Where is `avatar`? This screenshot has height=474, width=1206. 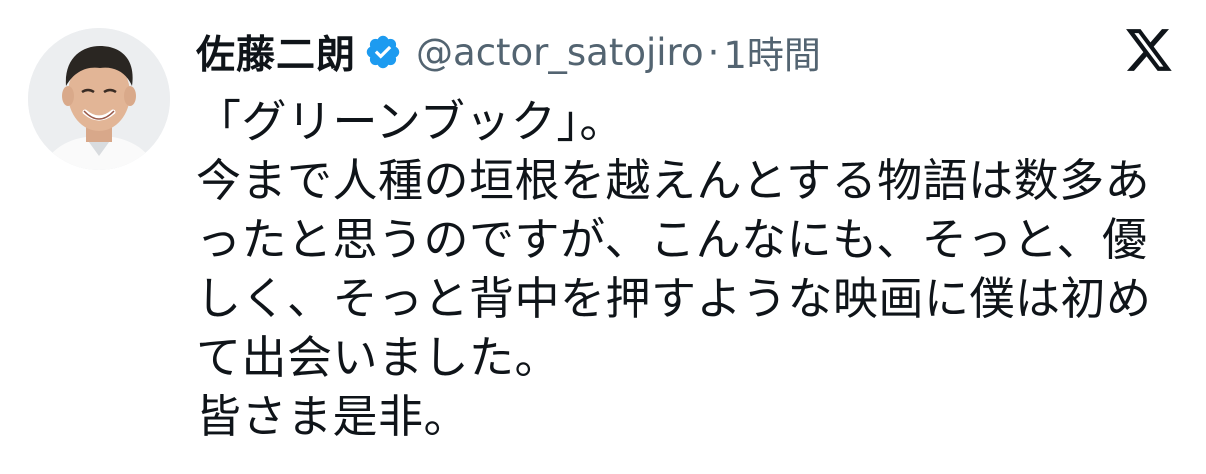 avatar is located at coordinates (99, 99).